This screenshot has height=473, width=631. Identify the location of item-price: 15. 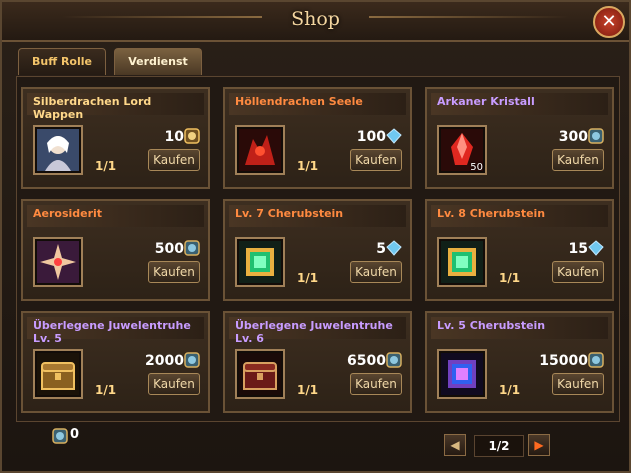
(578, 249).